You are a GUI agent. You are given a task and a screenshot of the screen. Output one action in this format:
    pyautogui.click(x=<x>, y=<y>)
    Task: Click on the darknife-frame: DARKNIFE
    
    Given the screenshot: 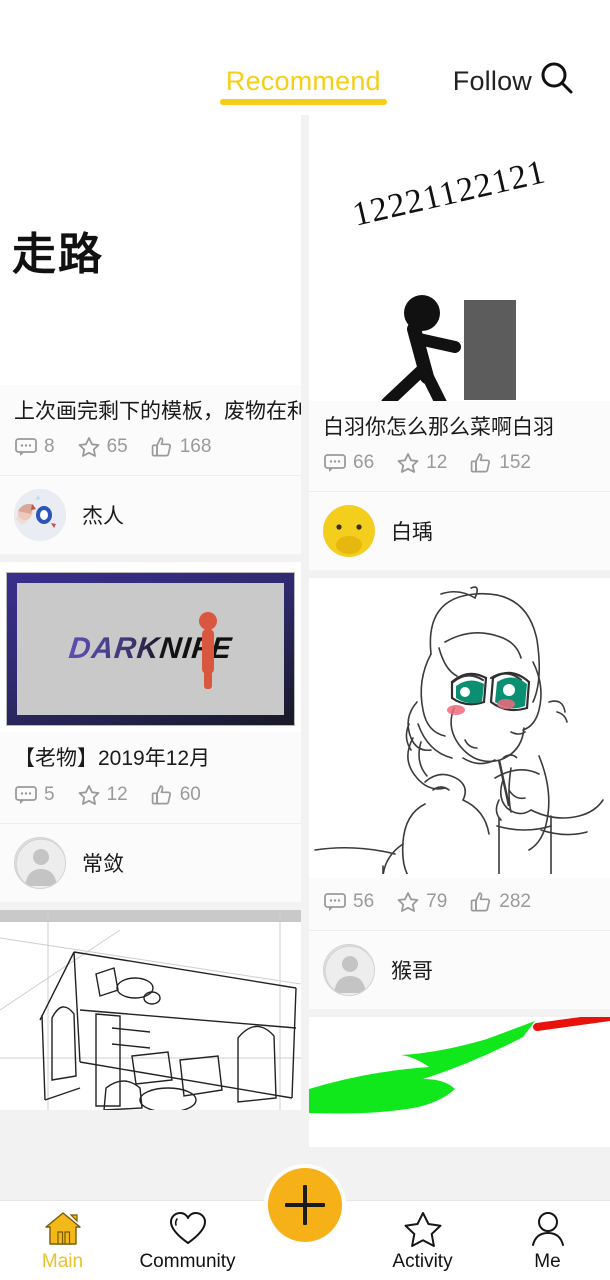 What is the action you would take?
    pyautogui.click(x=150, y=649)
    